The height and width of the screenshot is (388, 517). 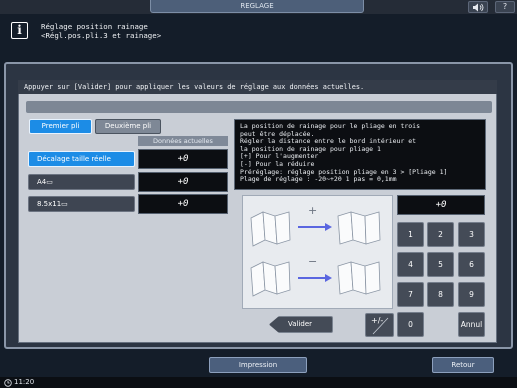 I want to click on key-6: 6, so click(x=471, y=264).